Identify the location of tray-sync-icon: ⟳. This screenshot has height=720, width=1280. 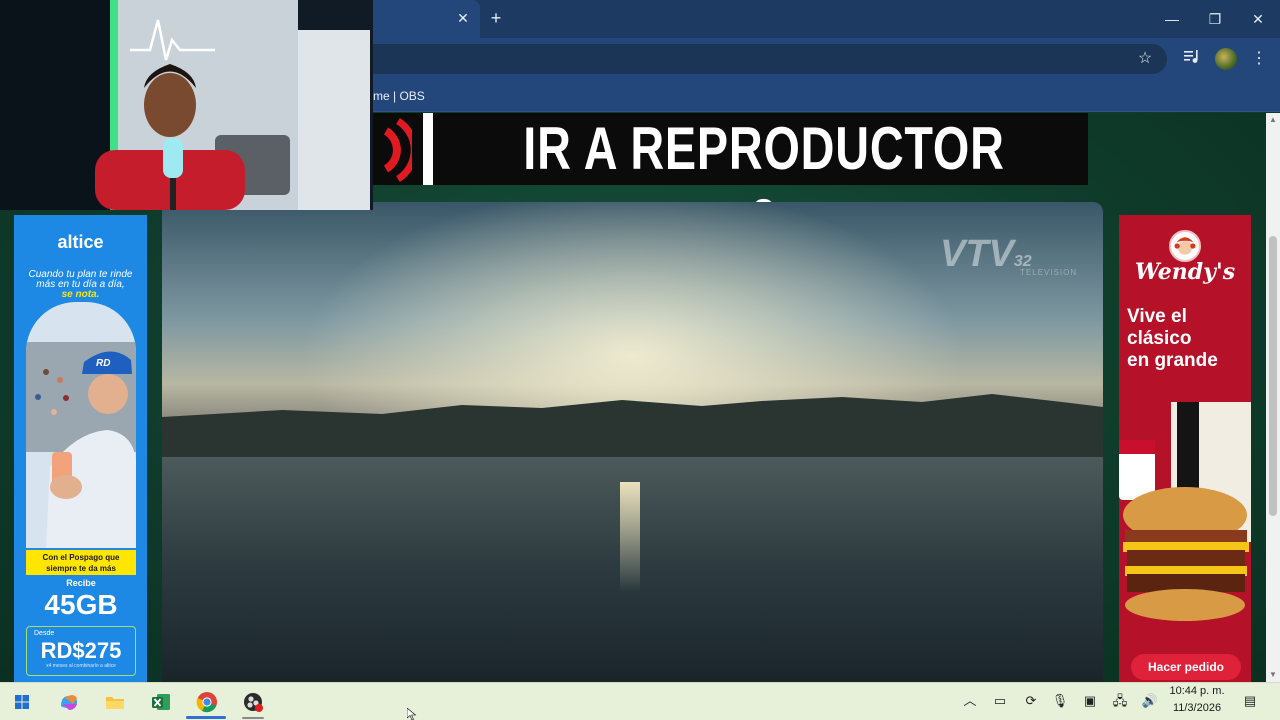
(1031, 701).